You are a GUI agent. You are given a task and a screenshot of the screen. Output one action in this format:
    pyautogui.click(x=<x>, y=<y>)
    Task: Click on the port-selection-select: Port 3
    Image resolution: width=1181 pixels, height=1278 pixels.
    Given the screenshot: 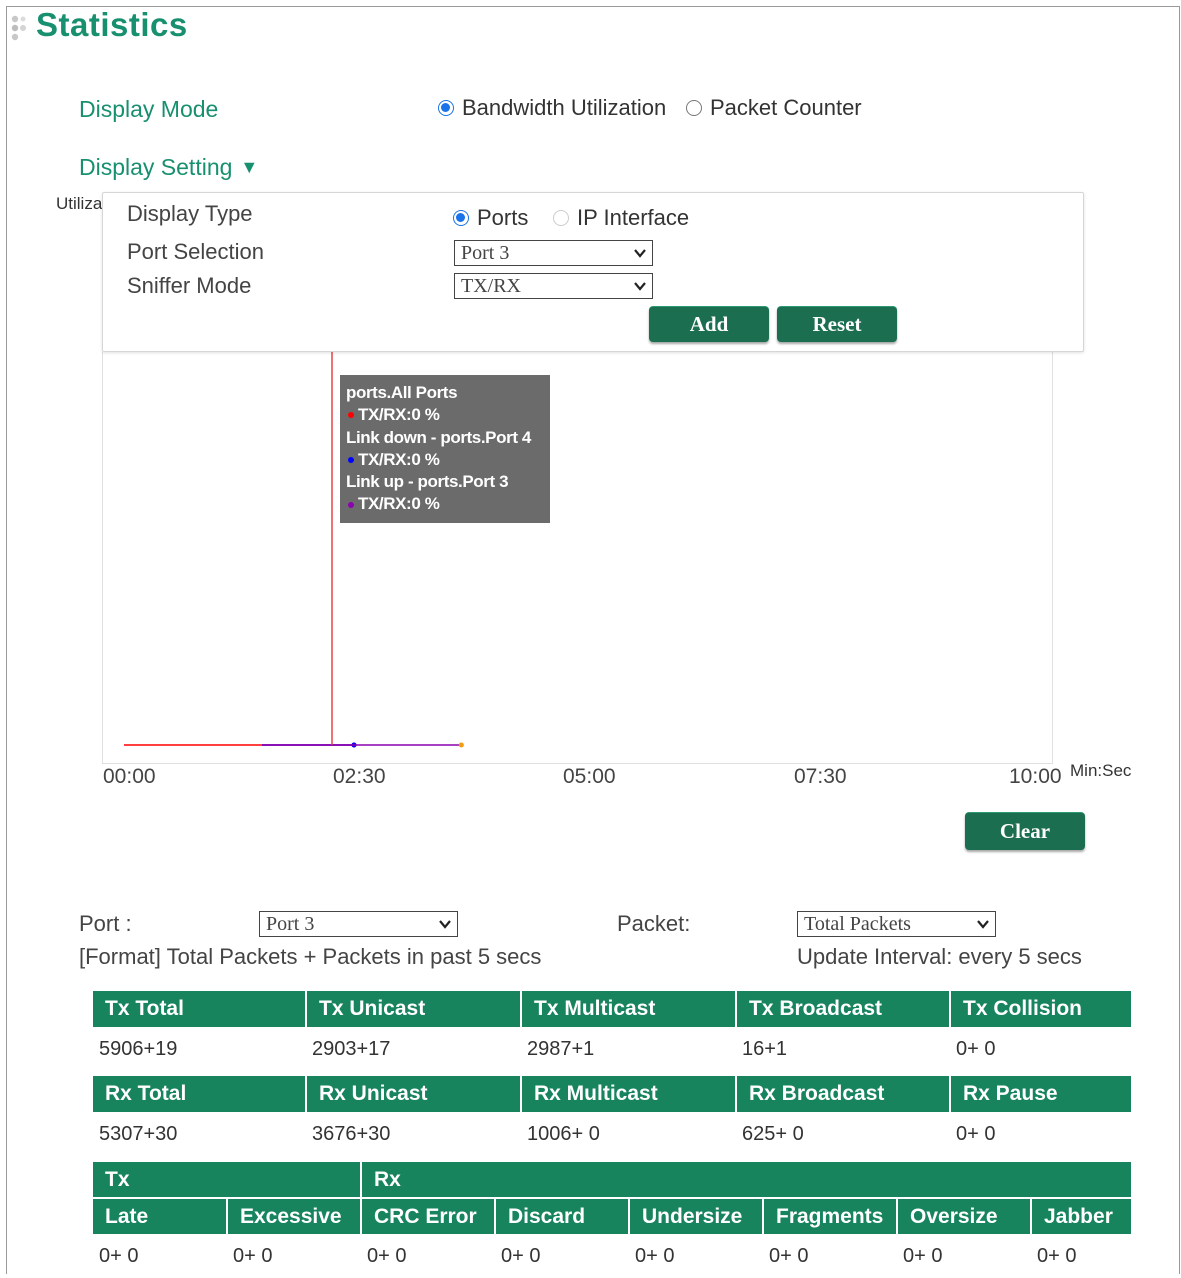 What is the action you would take?
    pyautogui.click(x=553, y=253)
    